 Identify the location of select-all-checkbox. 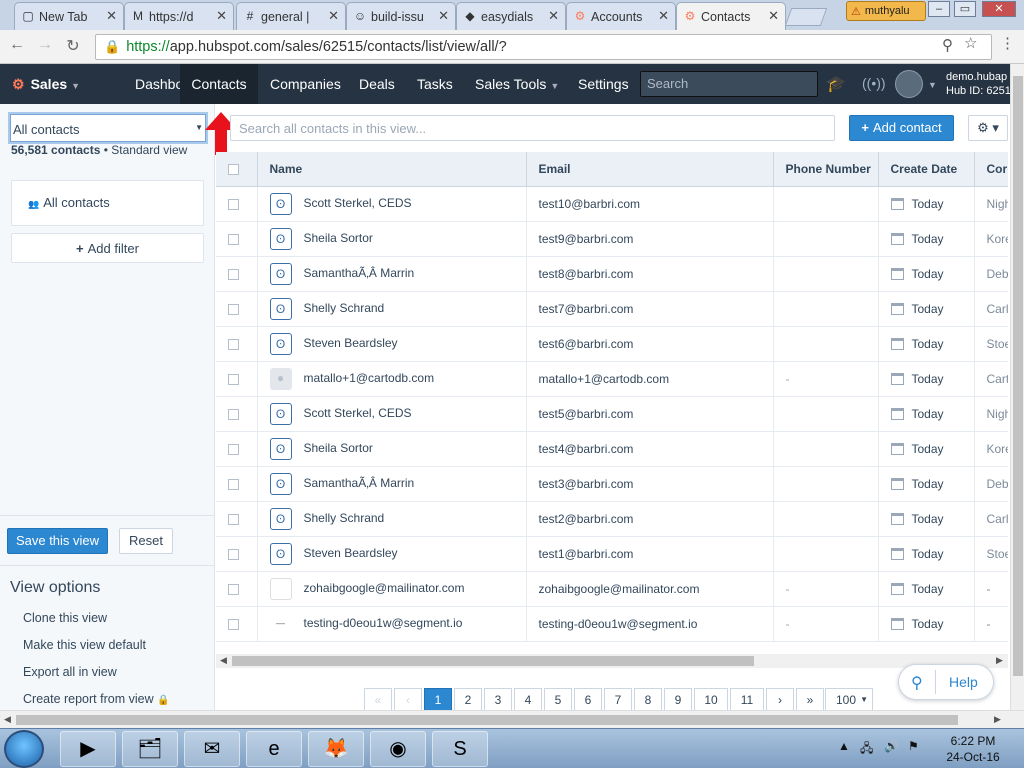
(233, 170).